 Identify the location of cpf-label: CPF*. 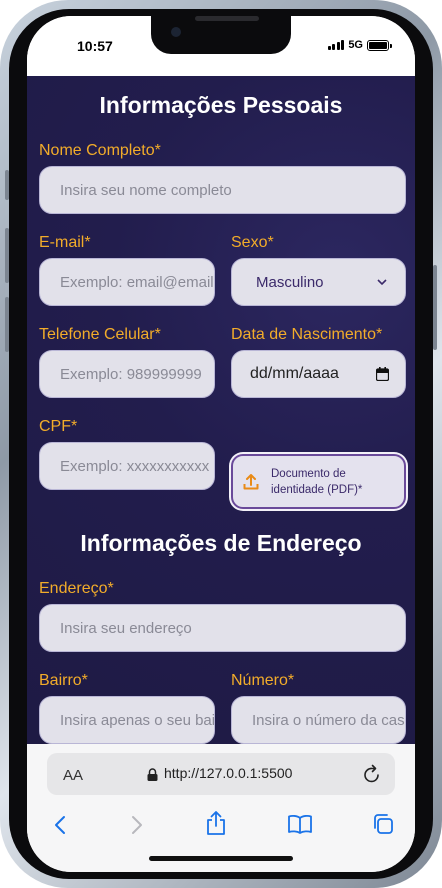
(58, 426).